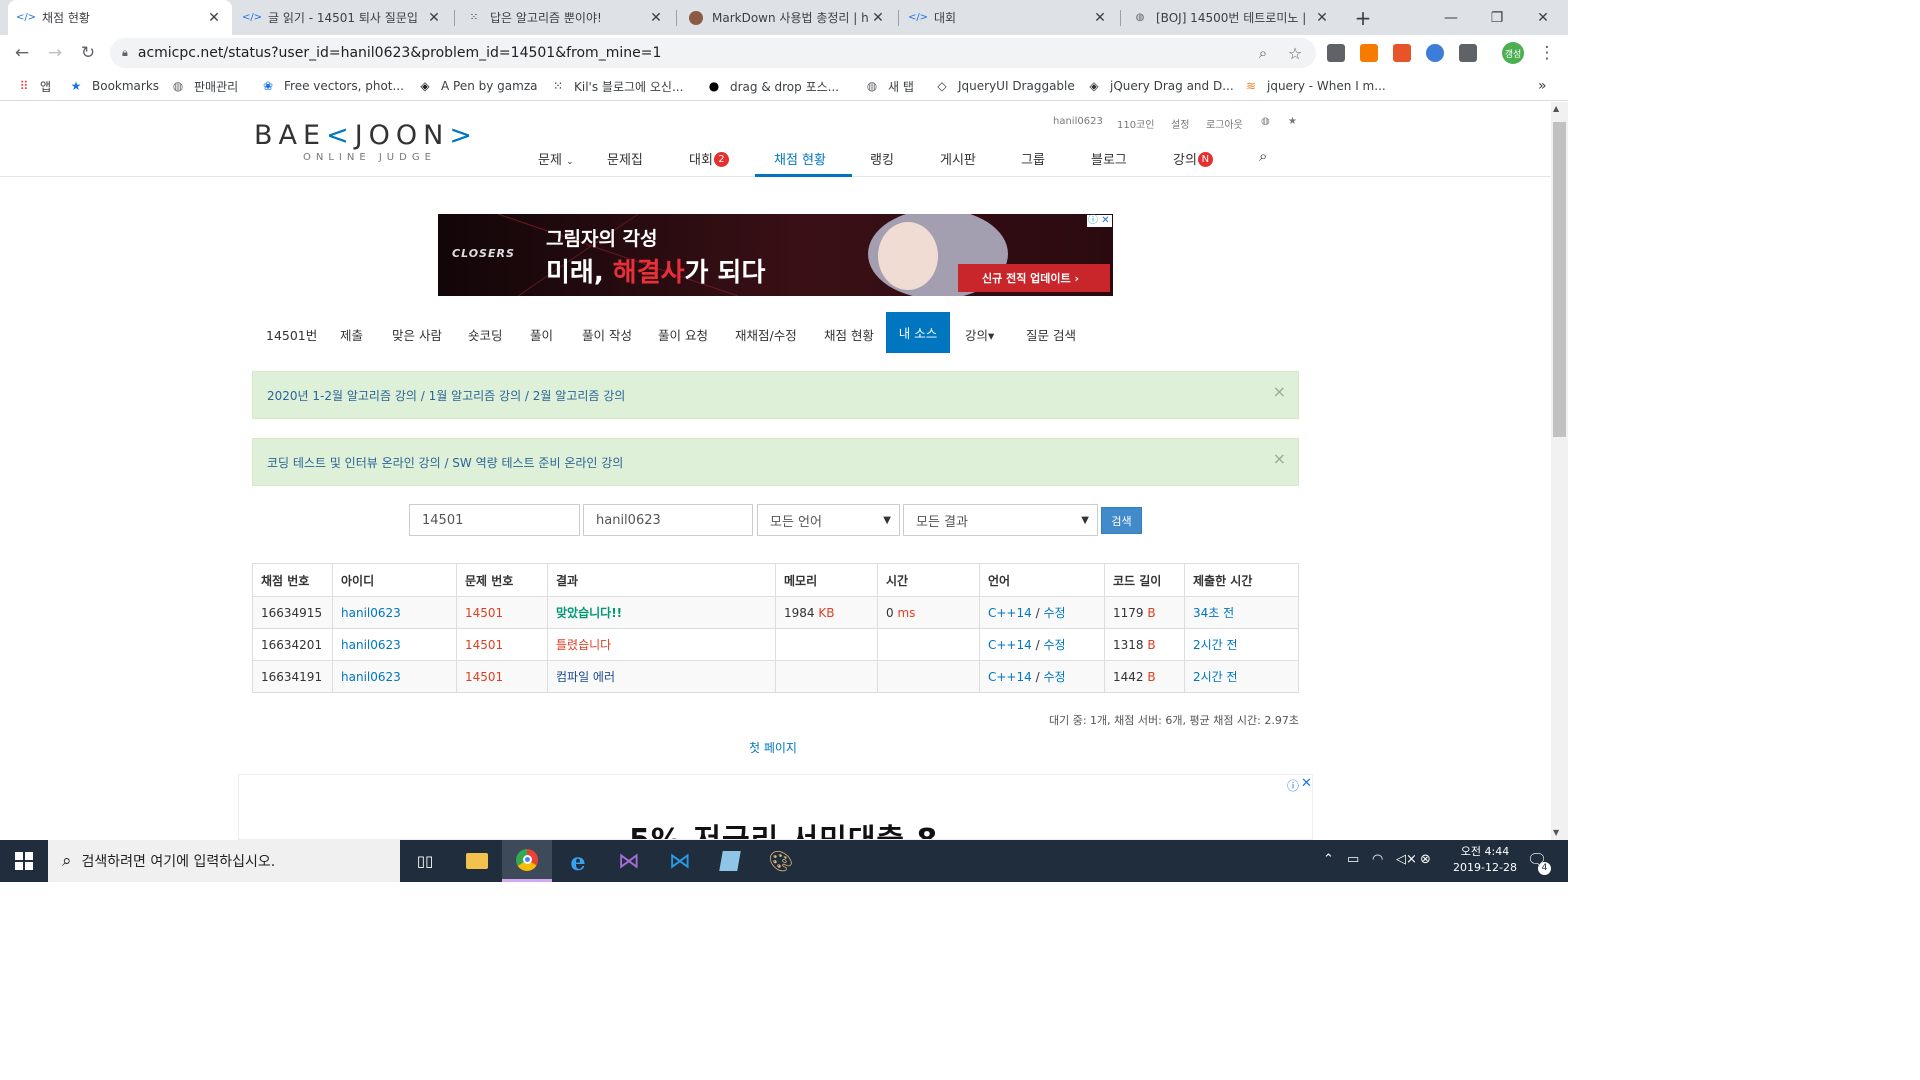  What do you see at coordinates (1136, 123) in the screenshot?
I see `coin-link: 110코인` at bounding box center [1136, 123].